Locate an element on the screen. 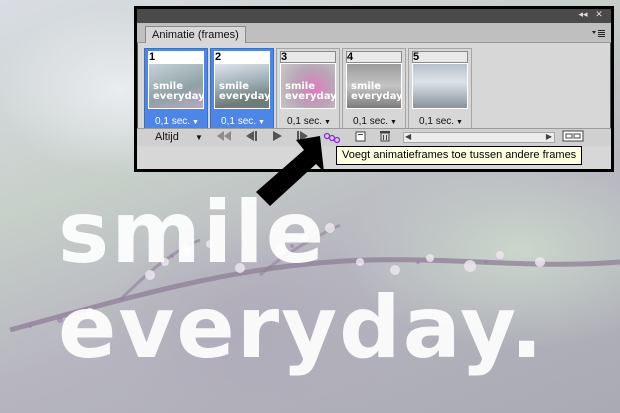 The width and height of the screenshot is (620, 413). panel-title-bar: ◂◂ ✕ is located at coordinates (374, 16).